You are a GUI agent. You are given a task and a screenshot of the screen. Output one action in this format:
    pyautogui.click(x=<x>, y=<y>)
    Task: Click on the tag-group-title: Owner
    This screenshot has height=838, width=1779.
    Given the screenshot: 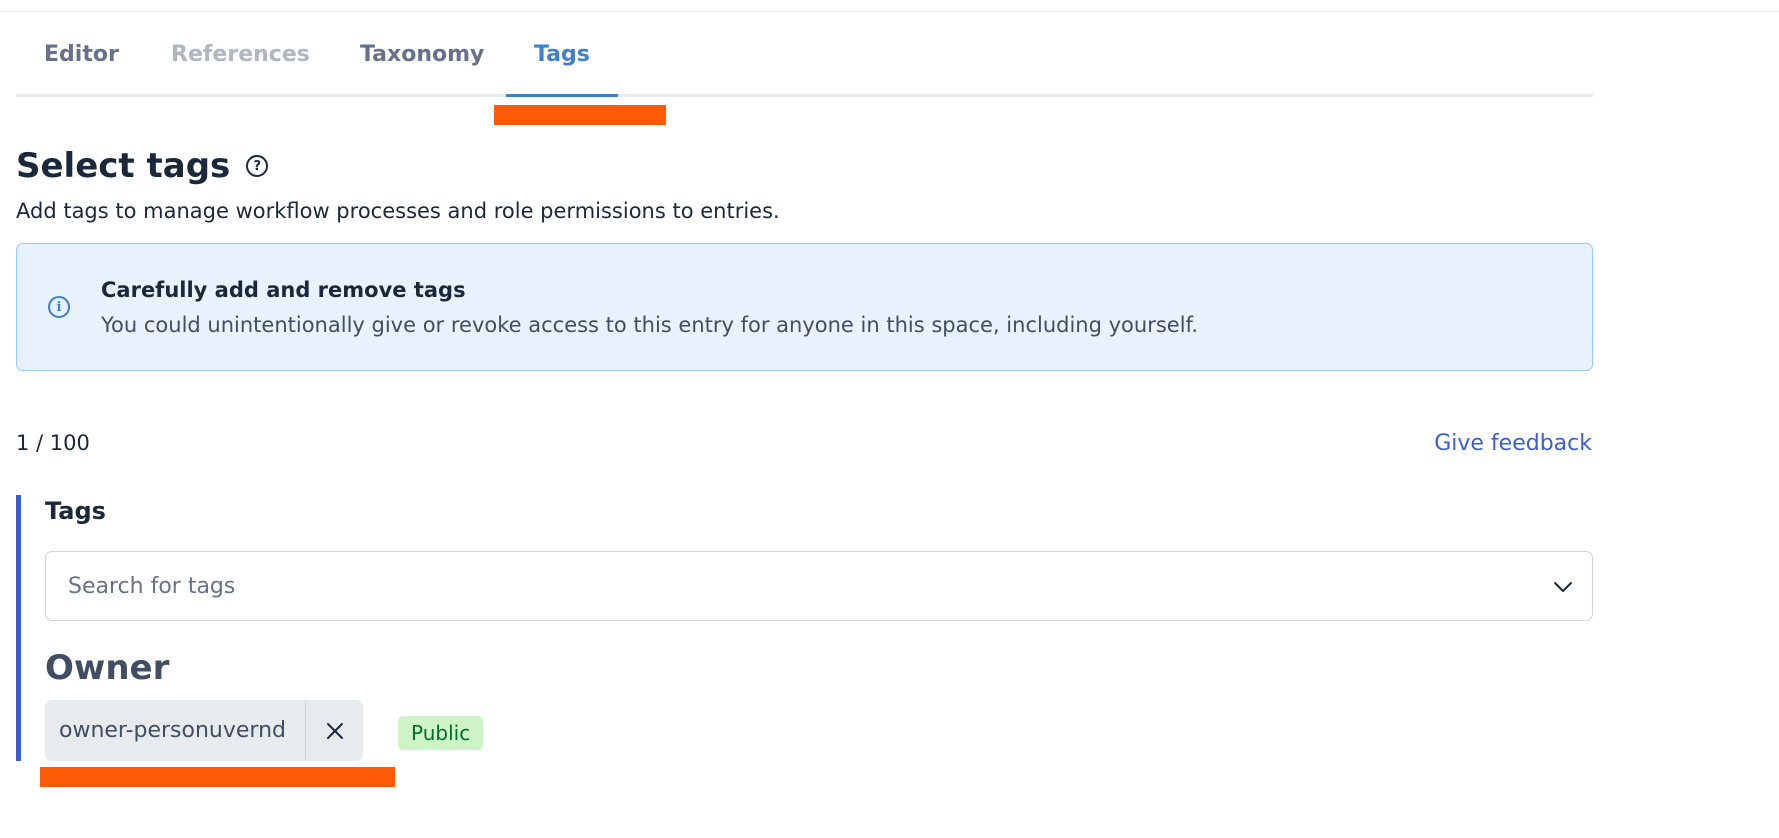 What is the action you would take?
    pyautogui.click(x=107, y=668)
    